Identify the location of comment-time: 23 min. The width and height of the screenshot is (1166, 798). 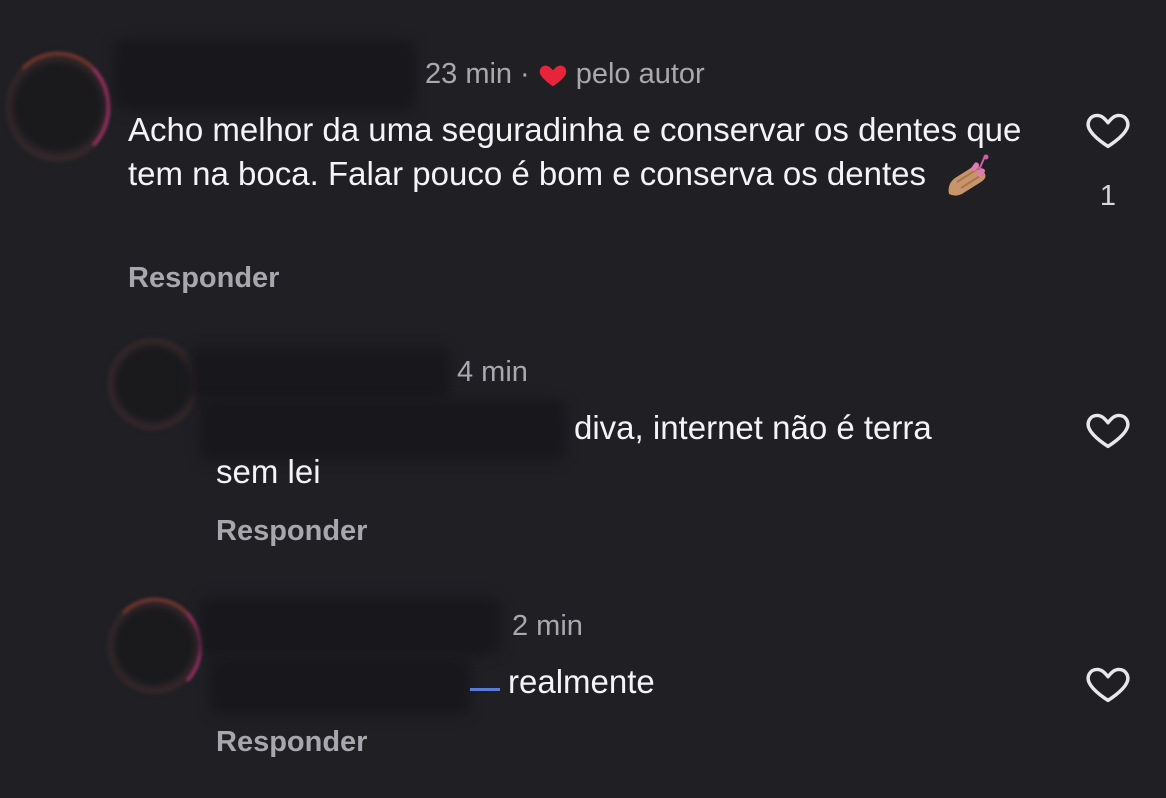
(469, 74).